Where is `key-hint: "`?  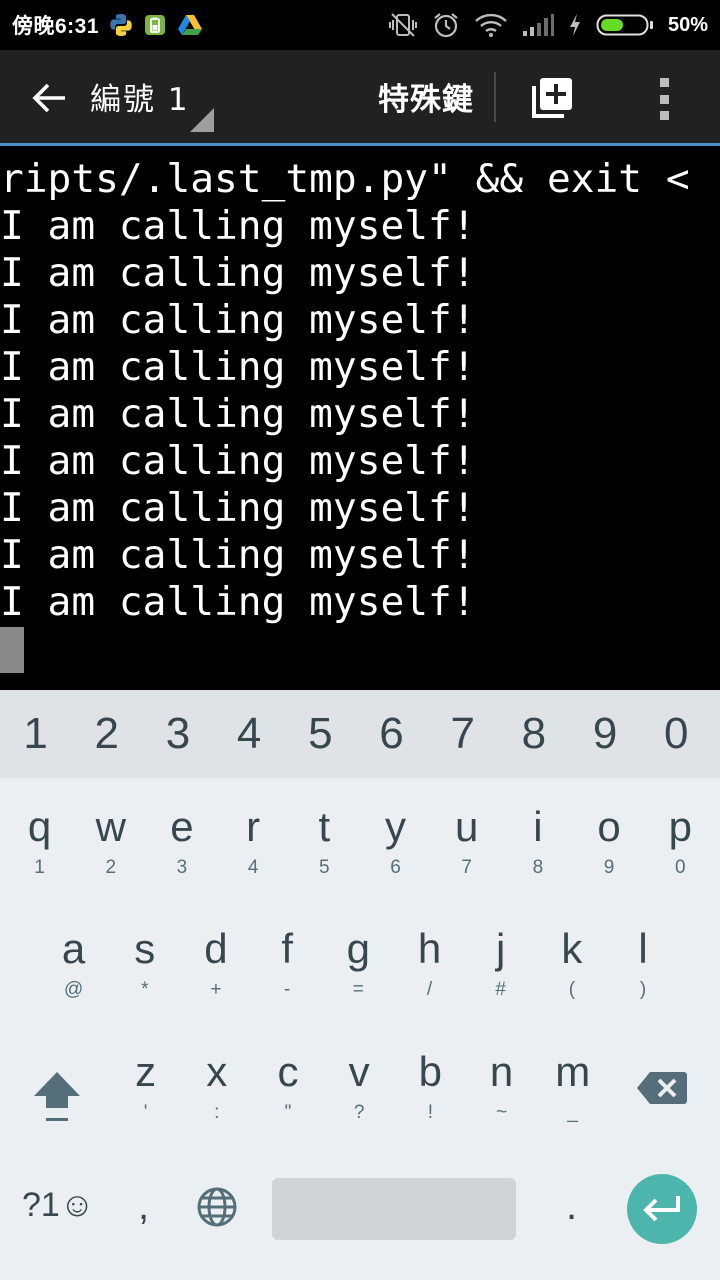 key-hint: " is located at coordinates (288, 1112).